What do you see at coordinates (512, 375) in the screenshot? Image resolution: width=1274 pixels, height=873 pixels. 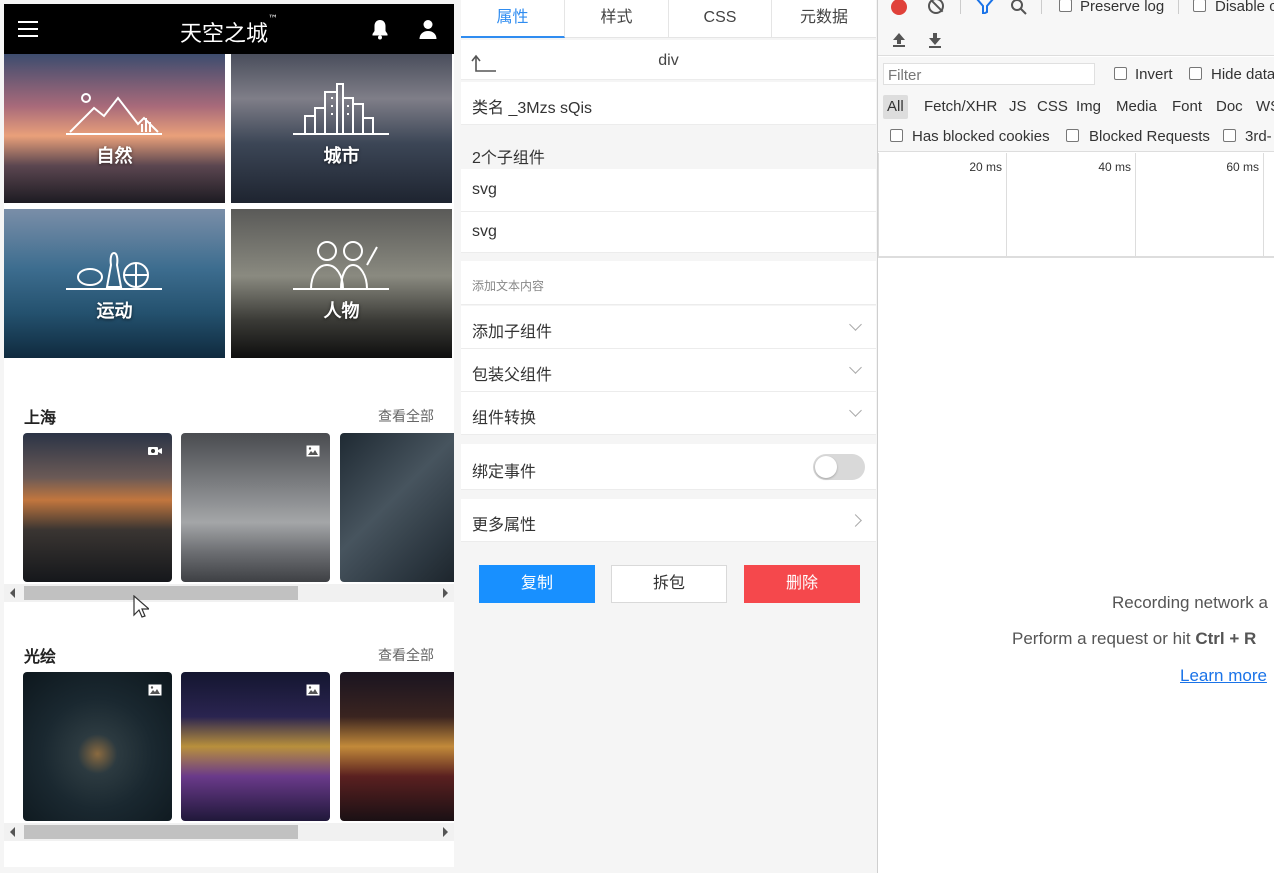 I see `wrap-parent-label: 包装父组件` at bounding box center [512, 375].